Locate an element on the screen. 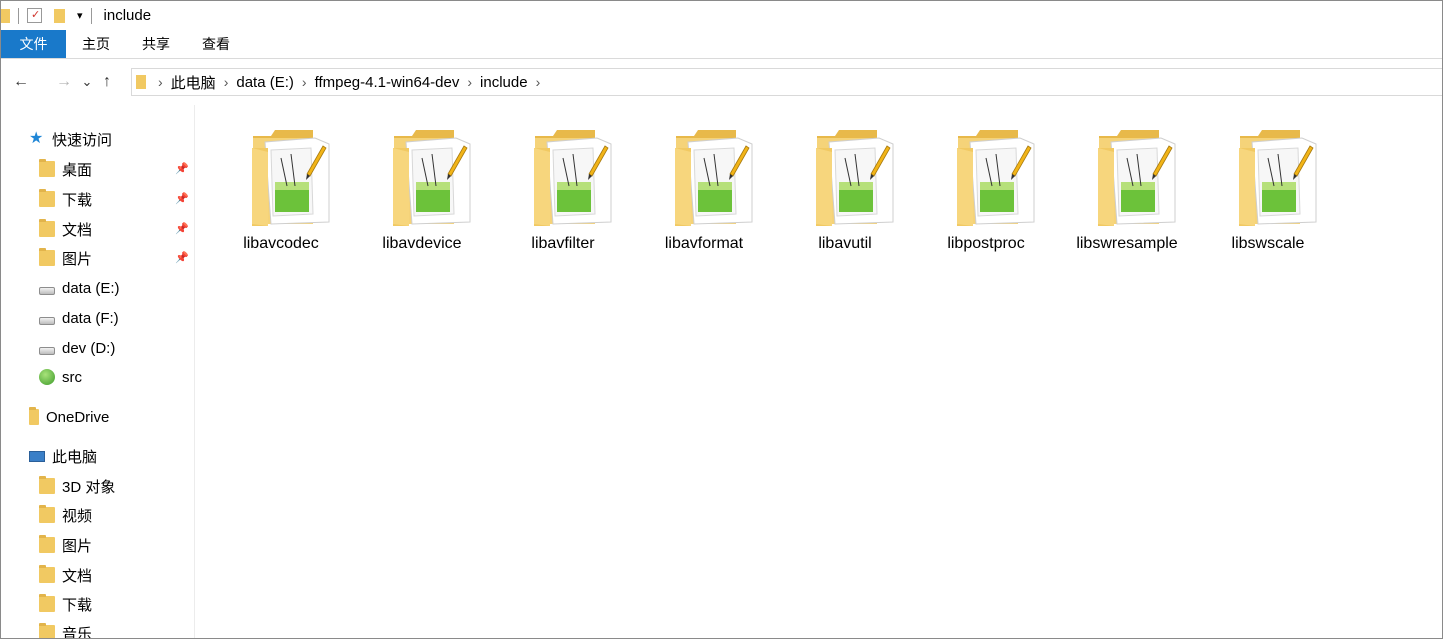 Image resolution: width=1443 pixels, height=639 pixels. sidebar-item-label: dev (D:) is located at coordinates (89, 348).